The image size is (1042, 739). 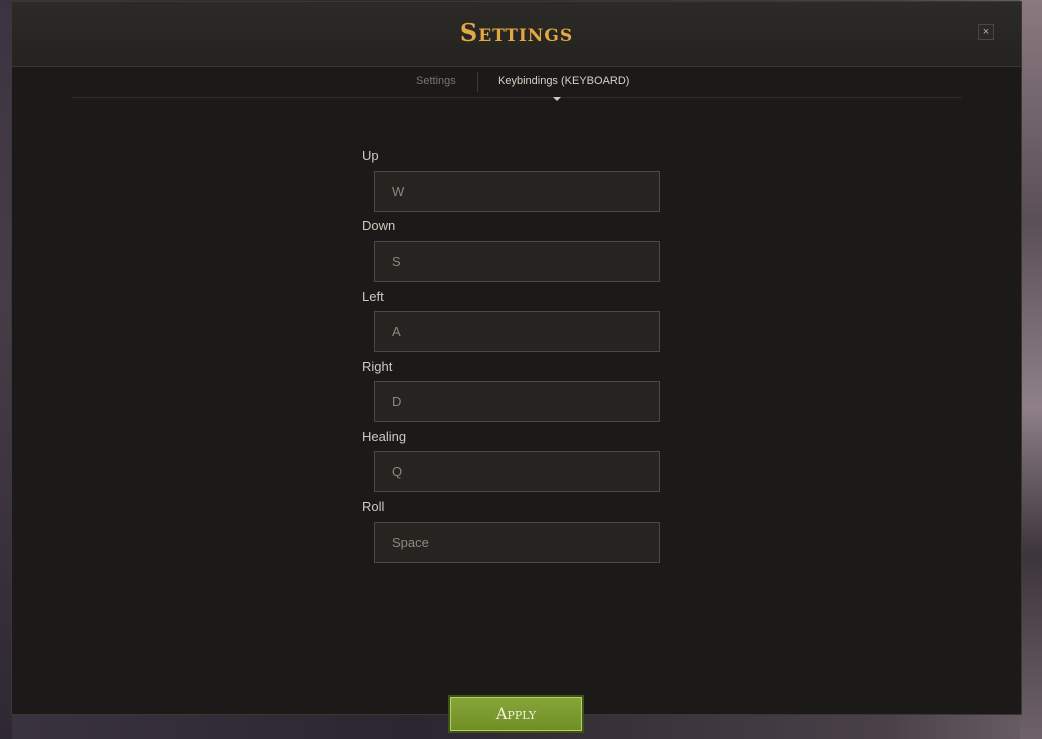 What do you see at coordinates (517, 542) in the screenshot?
I see `roll-key-input` at bounding box center [517, 542].